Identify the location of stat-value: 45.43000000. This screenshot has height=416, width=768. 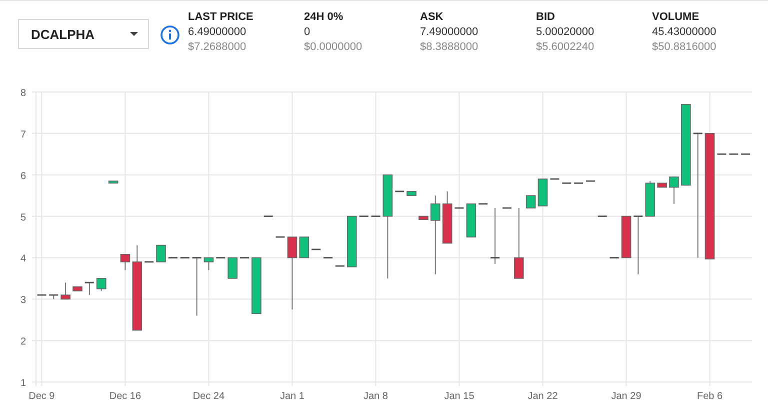
(685, 32).